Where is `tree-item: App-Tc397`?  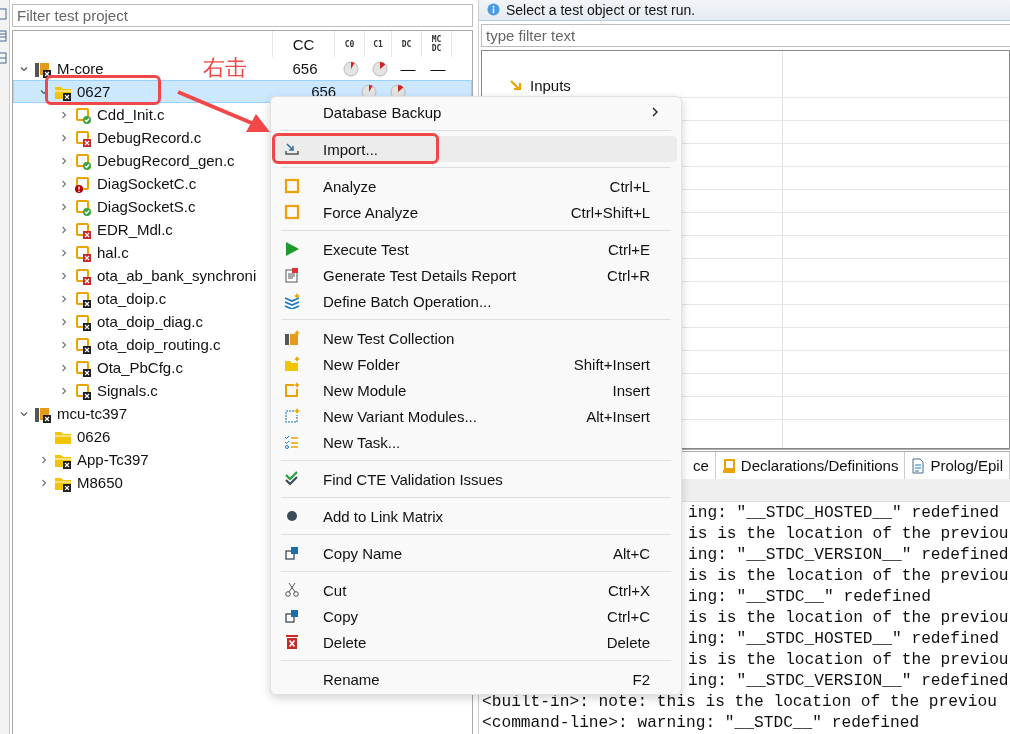 tree-item: App-Tc397 is located at coordinates (99, 459).